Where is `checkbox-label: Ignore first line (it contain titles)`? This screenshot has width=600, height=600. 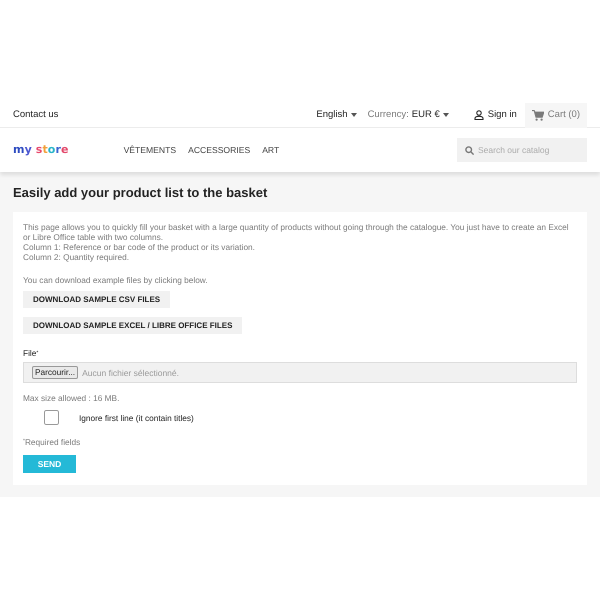 checkbox-label: Ignore first line (it contain titles) is located at coordinates (136, 418).